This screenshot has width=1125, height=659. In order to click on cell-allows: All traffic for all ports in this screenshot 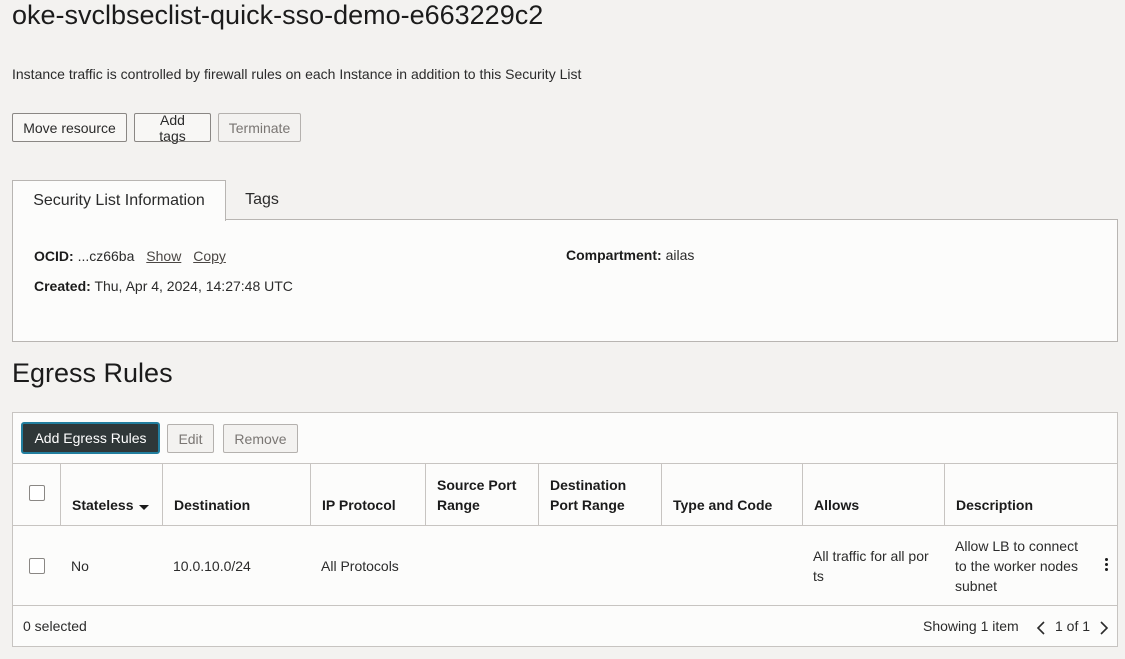, I will do `click(871, 566)`.